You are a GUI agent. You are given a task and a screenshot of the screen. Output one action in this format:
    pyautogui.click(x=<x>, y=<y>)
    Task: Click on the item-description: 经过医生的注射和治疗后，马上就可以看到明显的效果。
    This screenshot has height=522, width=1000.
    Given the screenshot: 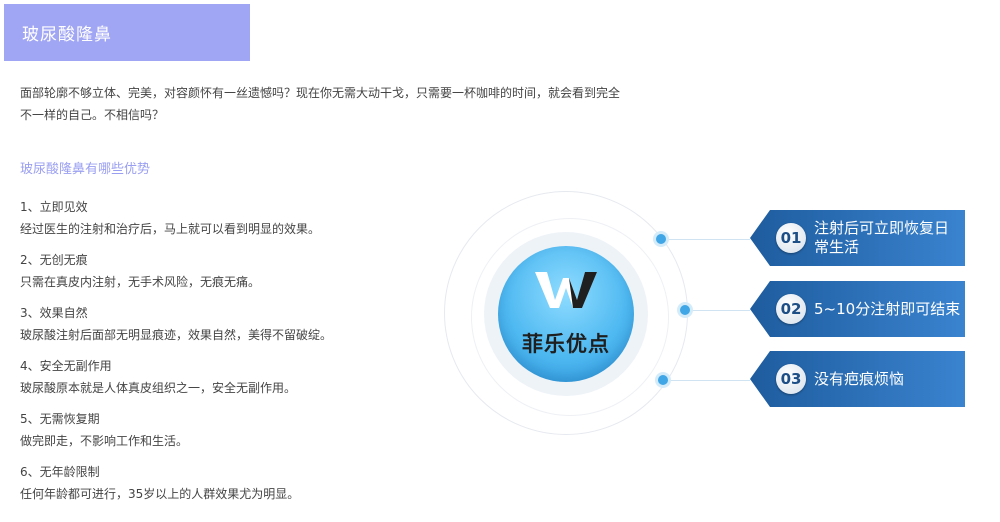 What is the action you would take?
    pyautogui.click(x=170, y=229)
    